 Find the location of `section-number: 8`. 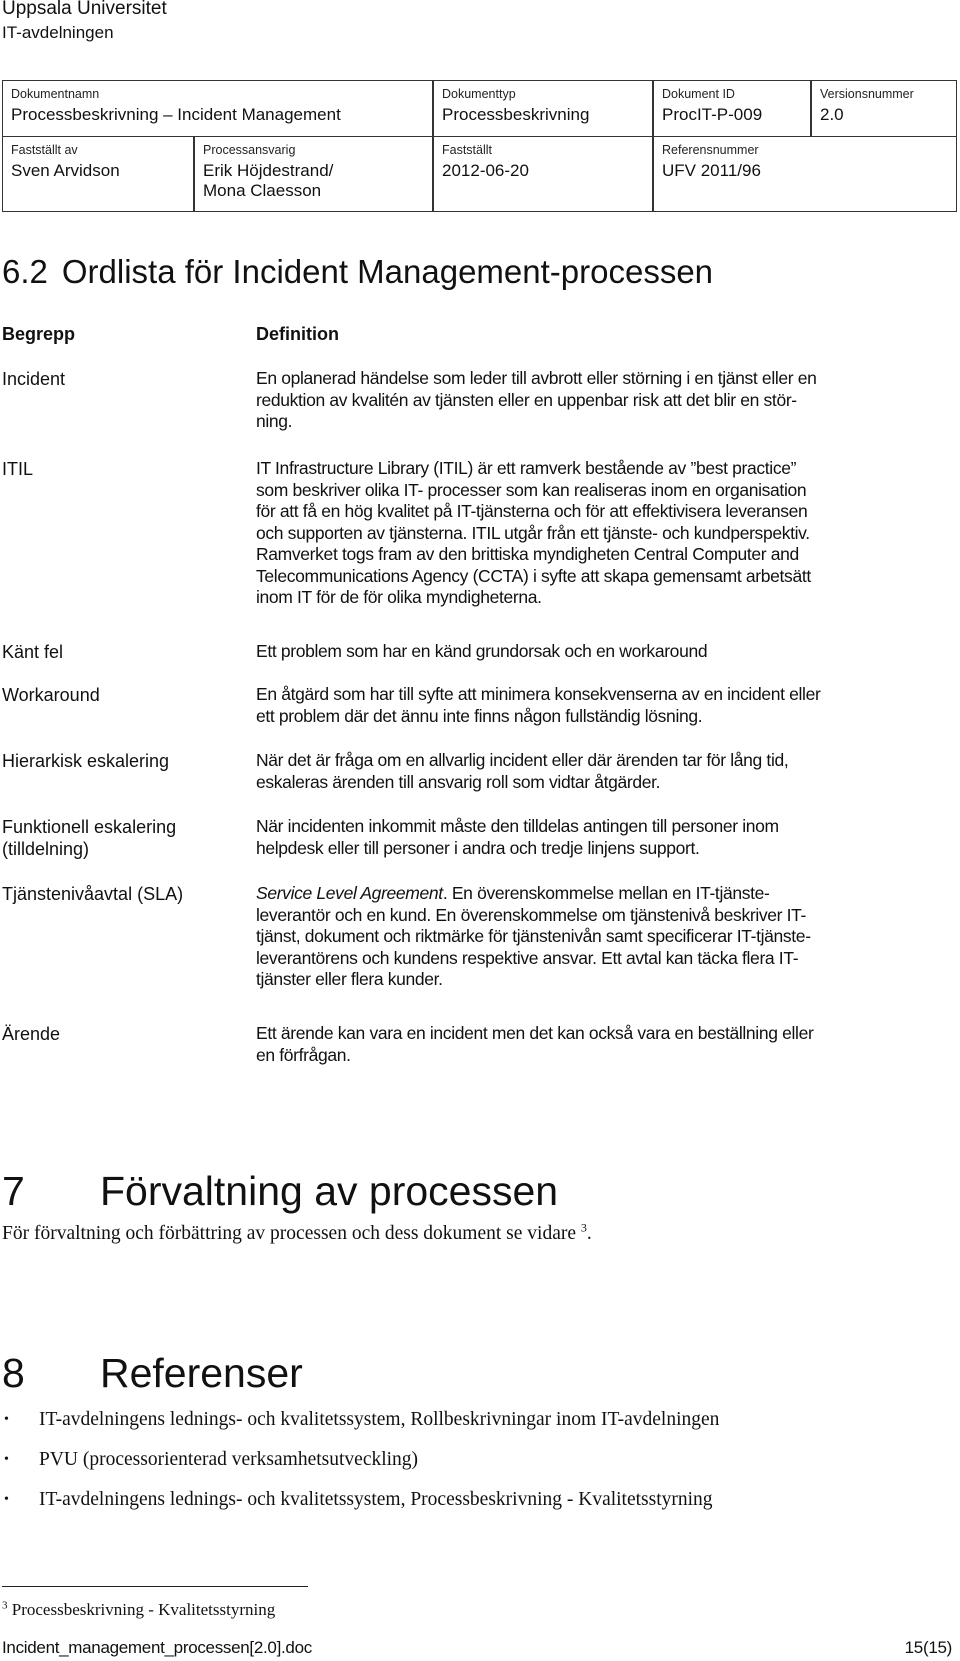

section-number: 8 is located at coordinates (13, 1373).